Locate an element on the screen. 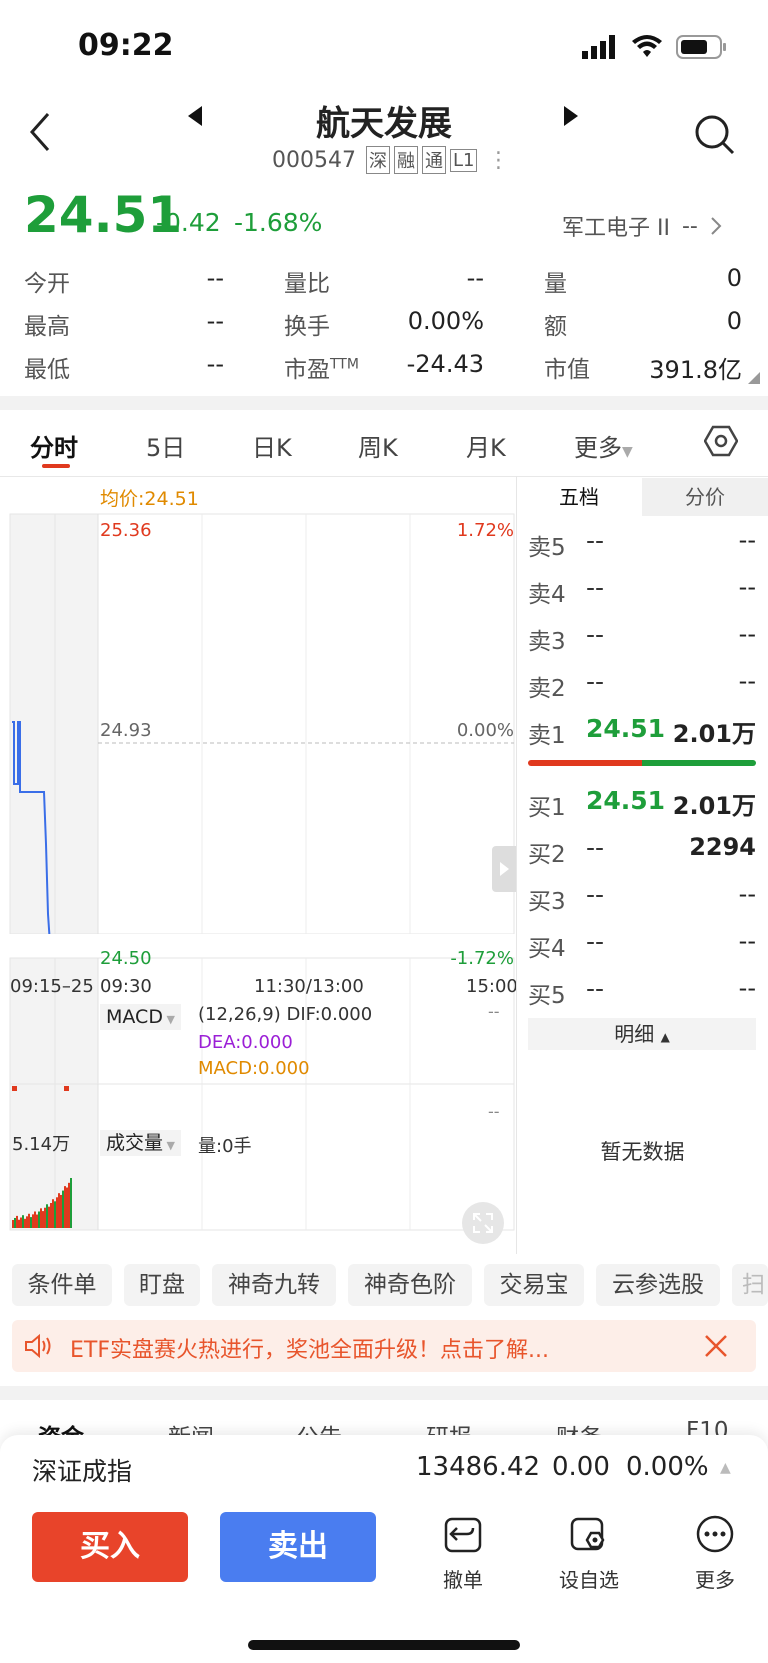 Image resolution: width=768 pixels, height=1663 pixels. stat-label-volratio: 量比 is located at coordinates (307, 284).